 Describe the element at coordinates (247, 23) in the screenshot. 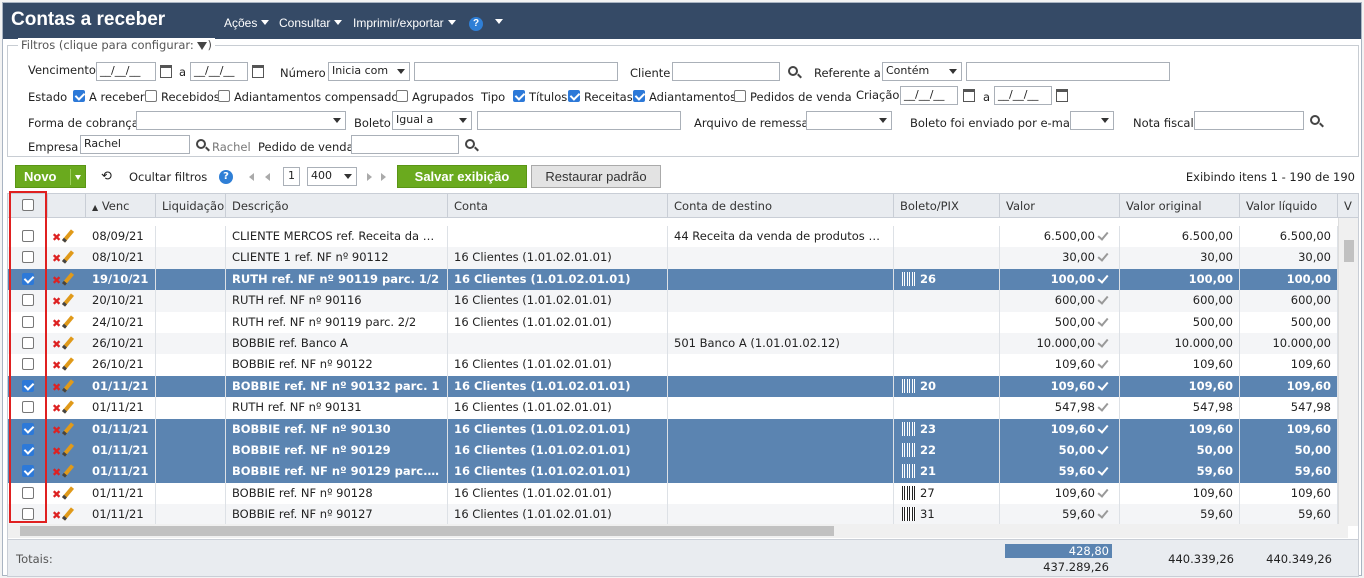

I see `menu-acoes: Ações` at that location.